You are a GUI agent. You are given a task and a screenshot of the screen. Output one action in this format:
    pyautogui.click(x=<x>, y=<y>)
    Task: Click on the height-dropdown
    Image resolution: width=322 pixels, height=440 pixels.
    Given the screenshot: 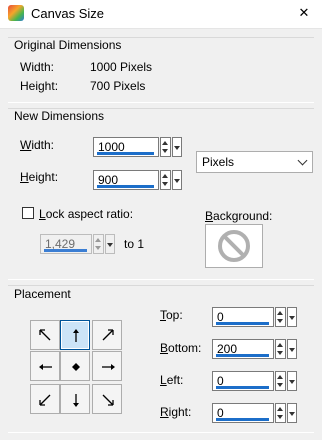 What is the action you would take?
    pyautogui.click(x=177, y=180)
    